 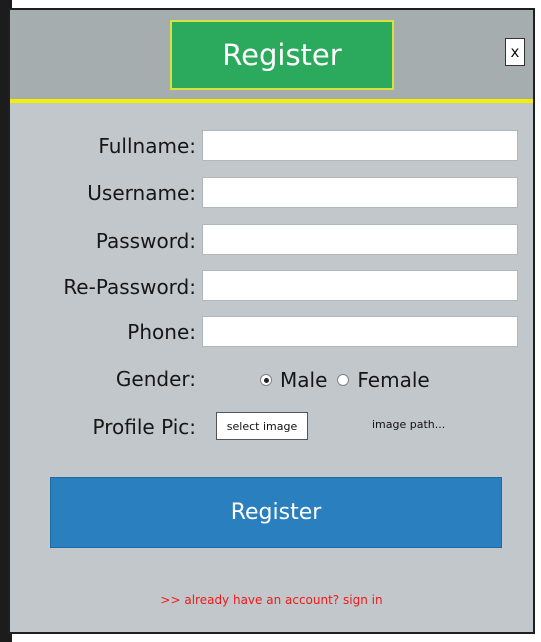 What do you see at coordinates (276, 512) in the screenshot?
I see `register-button: Register` at bounding box center [276, 512].